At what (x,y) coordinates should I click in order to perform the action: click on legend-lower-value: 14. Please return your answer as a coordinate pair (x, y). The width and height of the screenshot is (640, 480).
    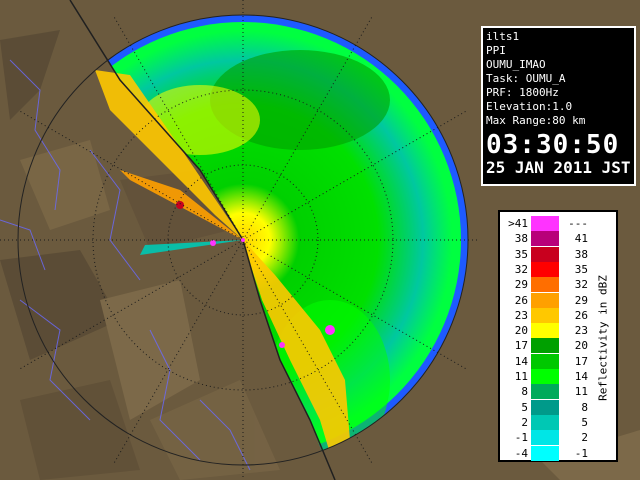
    Looking at the image, I should click on (521, 361).